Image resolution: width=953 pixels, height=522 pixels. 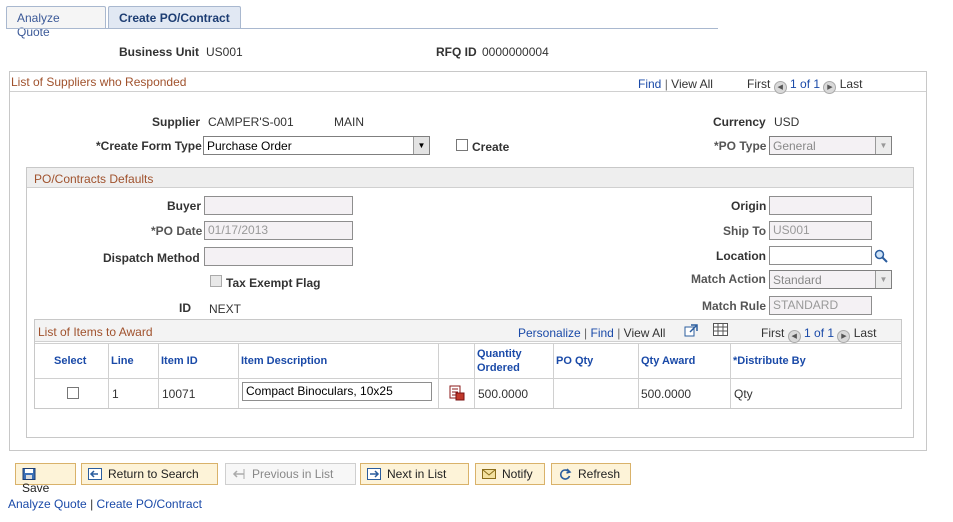 I want to click on row-select-checkbox, so click(x=73, y=393).